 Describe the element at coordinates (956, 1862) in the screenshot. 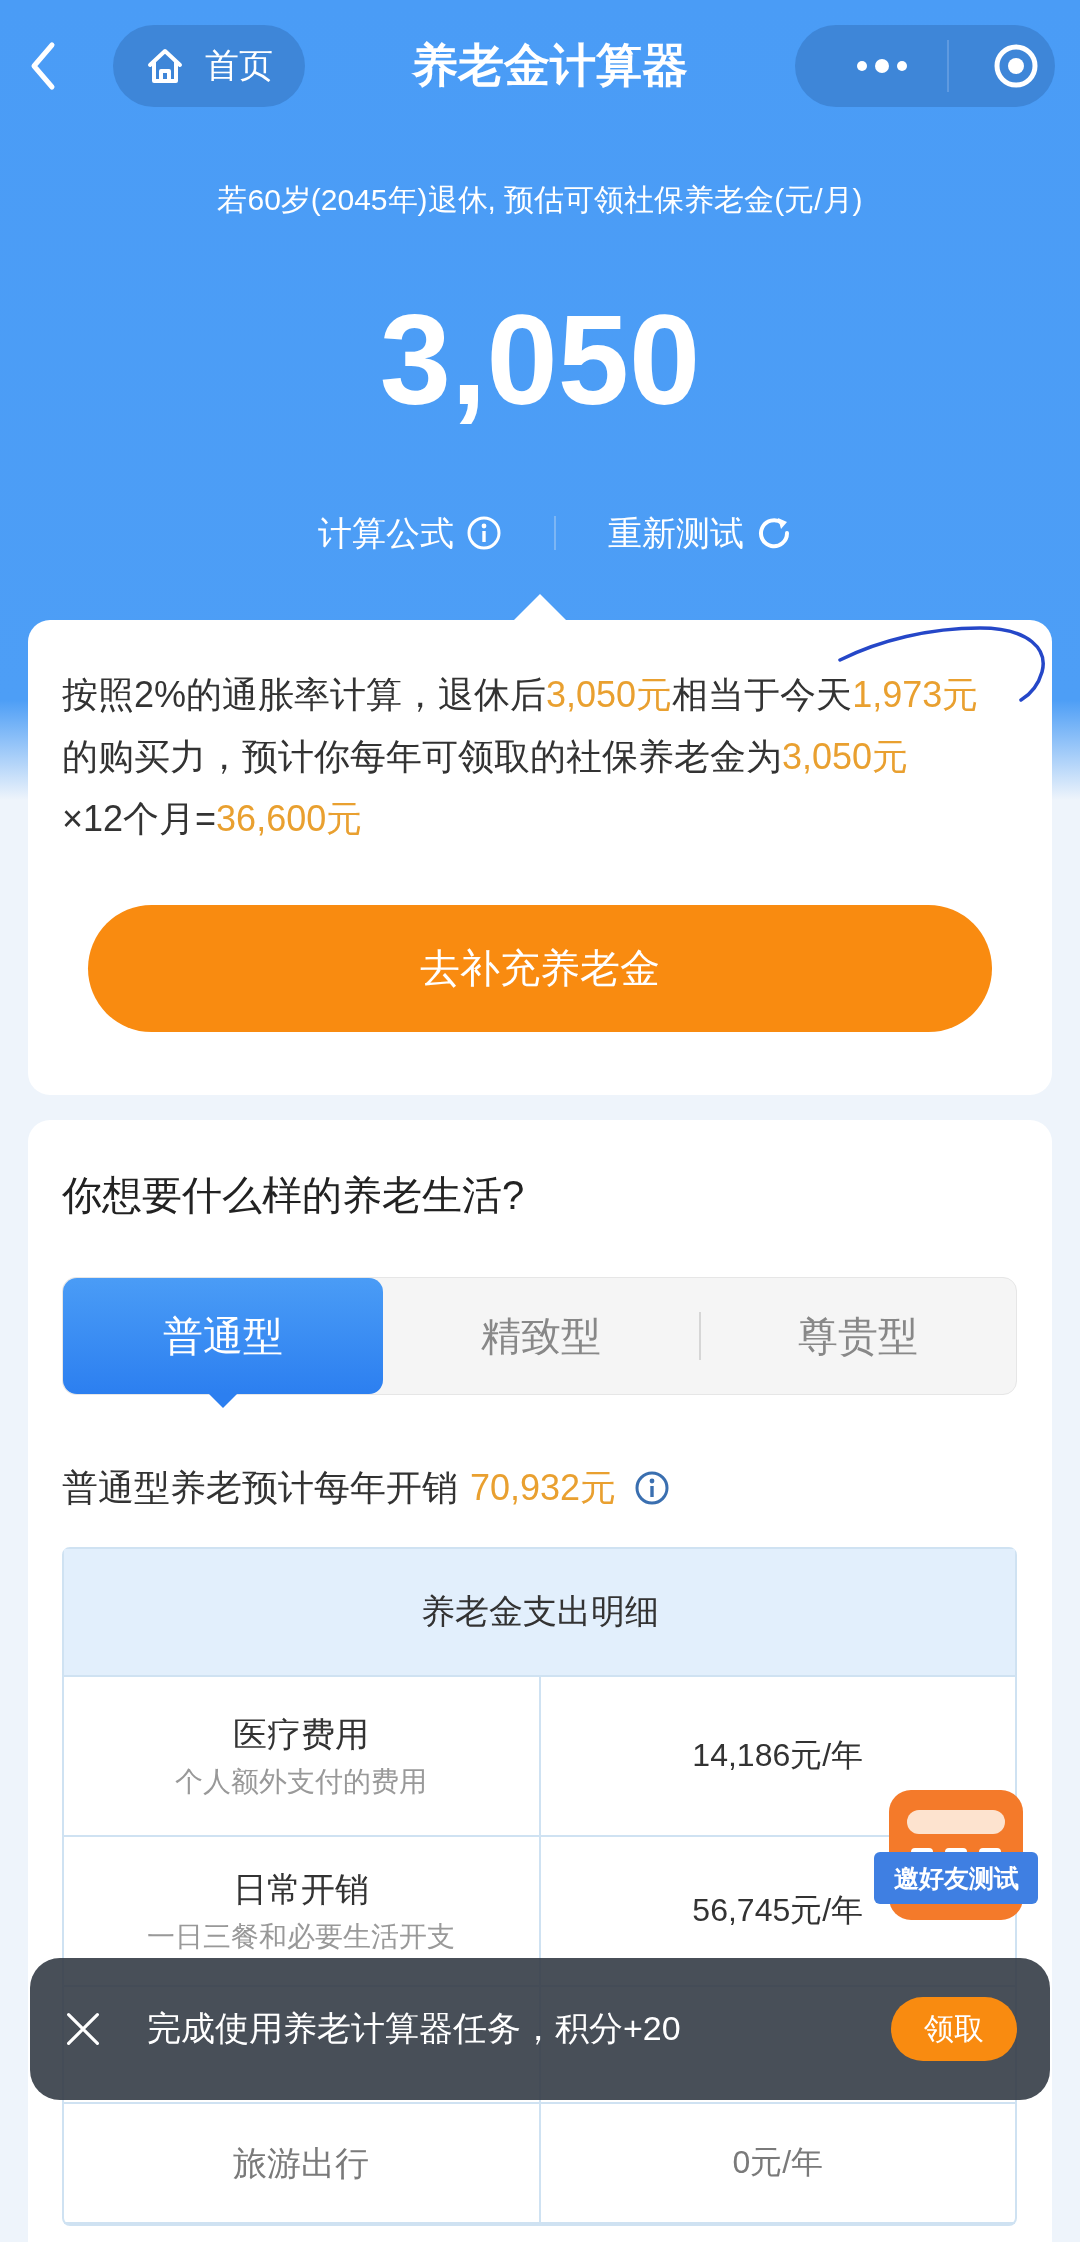

I see `invite-badge: 邀好友测试` at that location.